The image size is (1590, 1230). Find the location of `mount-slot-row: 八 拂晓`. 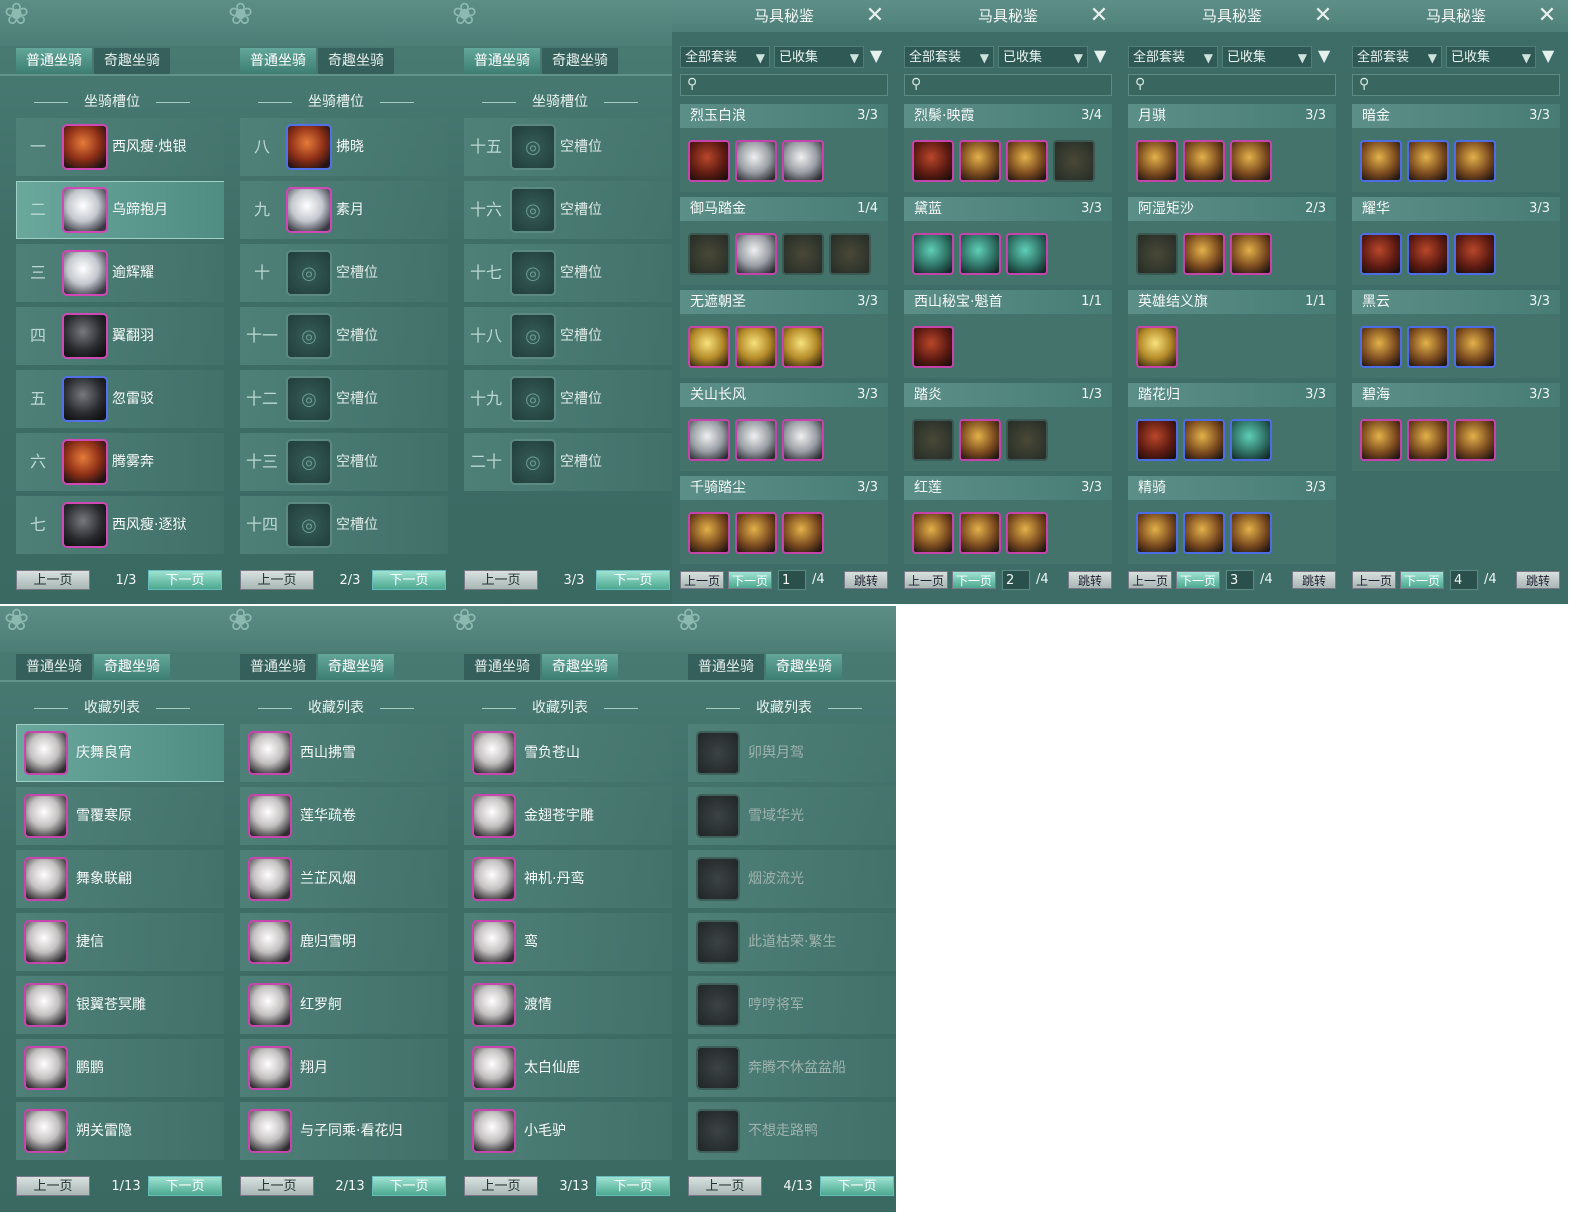

mount-slot-row: 八 拂晓 is located at coordinates (344, 147).